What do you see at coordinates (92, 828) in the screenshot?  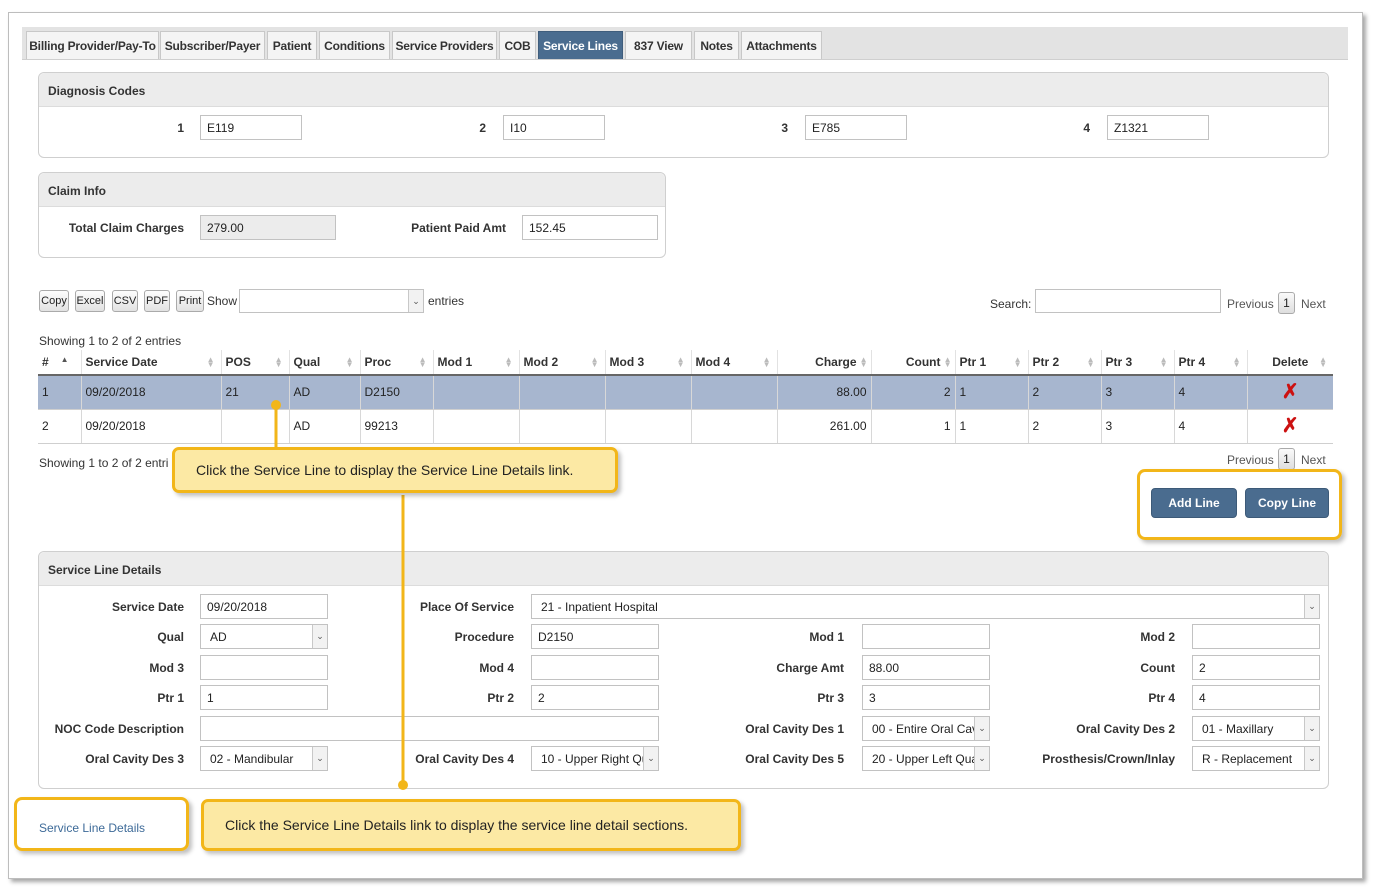 I see `service-line-details-link: Service Line Details` at bounding box center [92, 828].